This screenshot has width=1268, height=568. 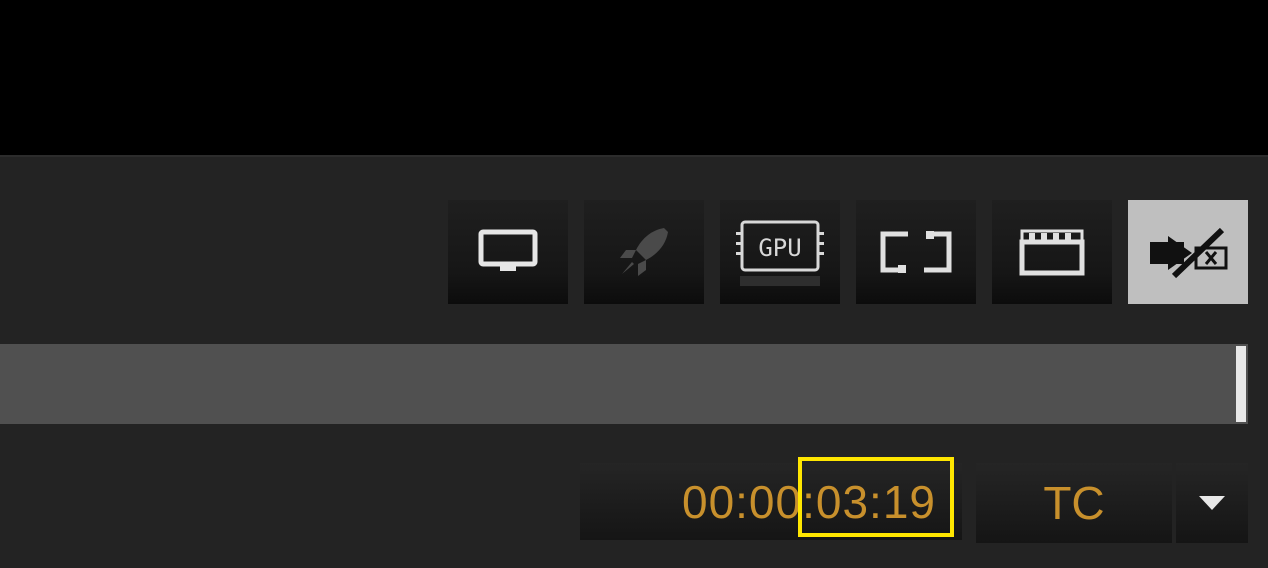 I want to click on clapperboard-icon, so click(x=1052, y=252).